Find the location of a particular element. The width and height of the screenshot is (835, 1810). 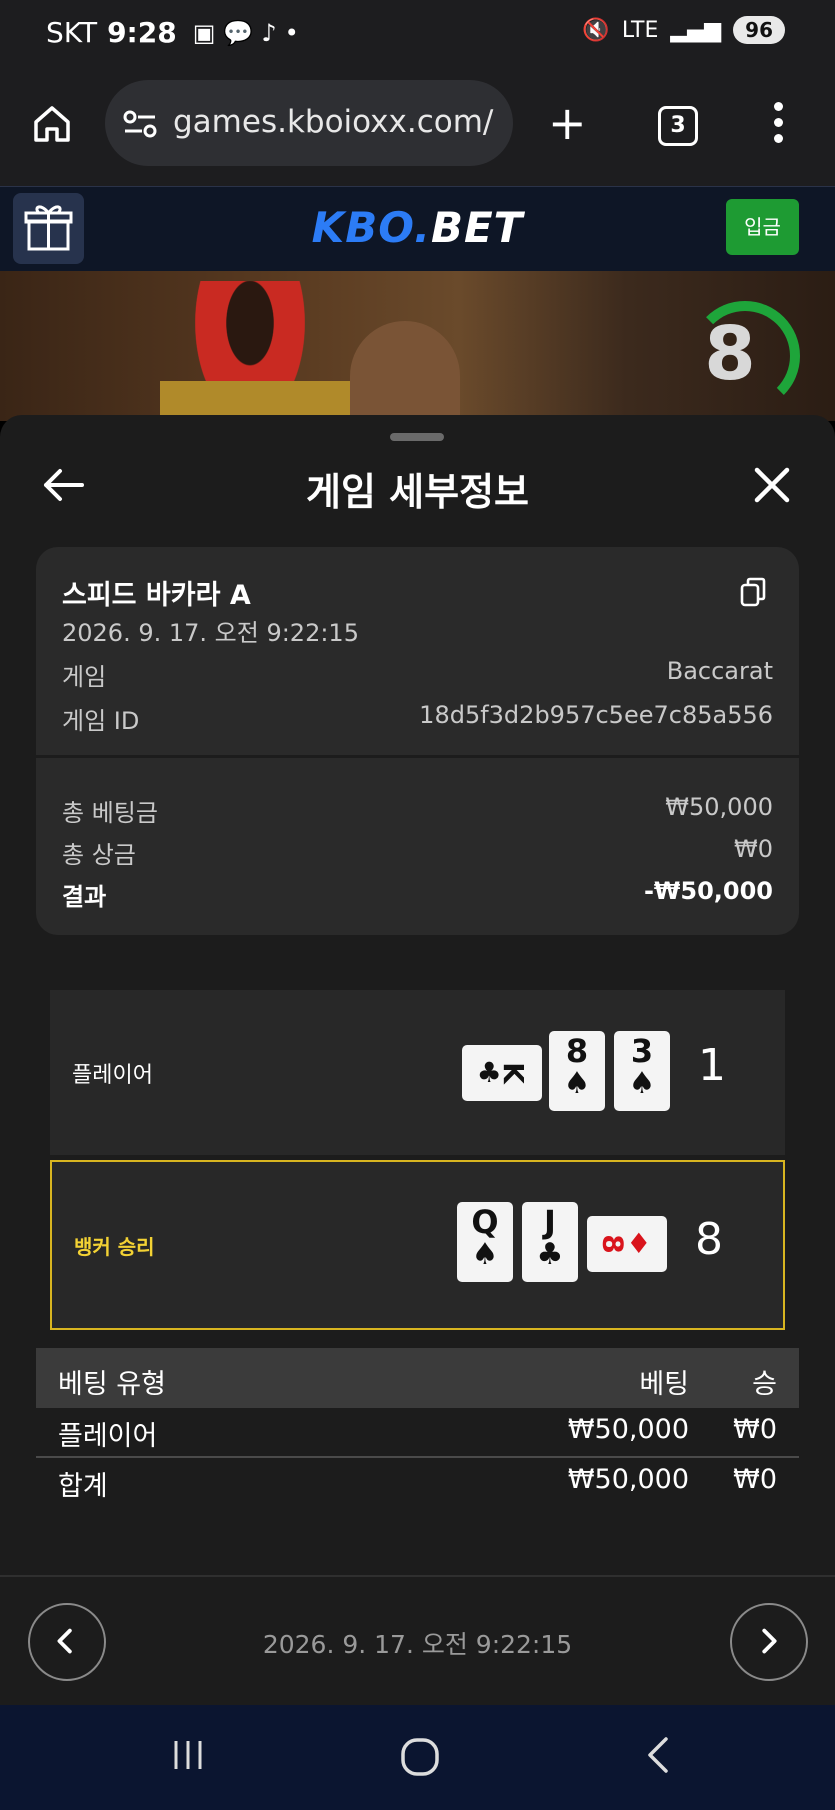

footer-divider is located at coordinates (417, 1576).